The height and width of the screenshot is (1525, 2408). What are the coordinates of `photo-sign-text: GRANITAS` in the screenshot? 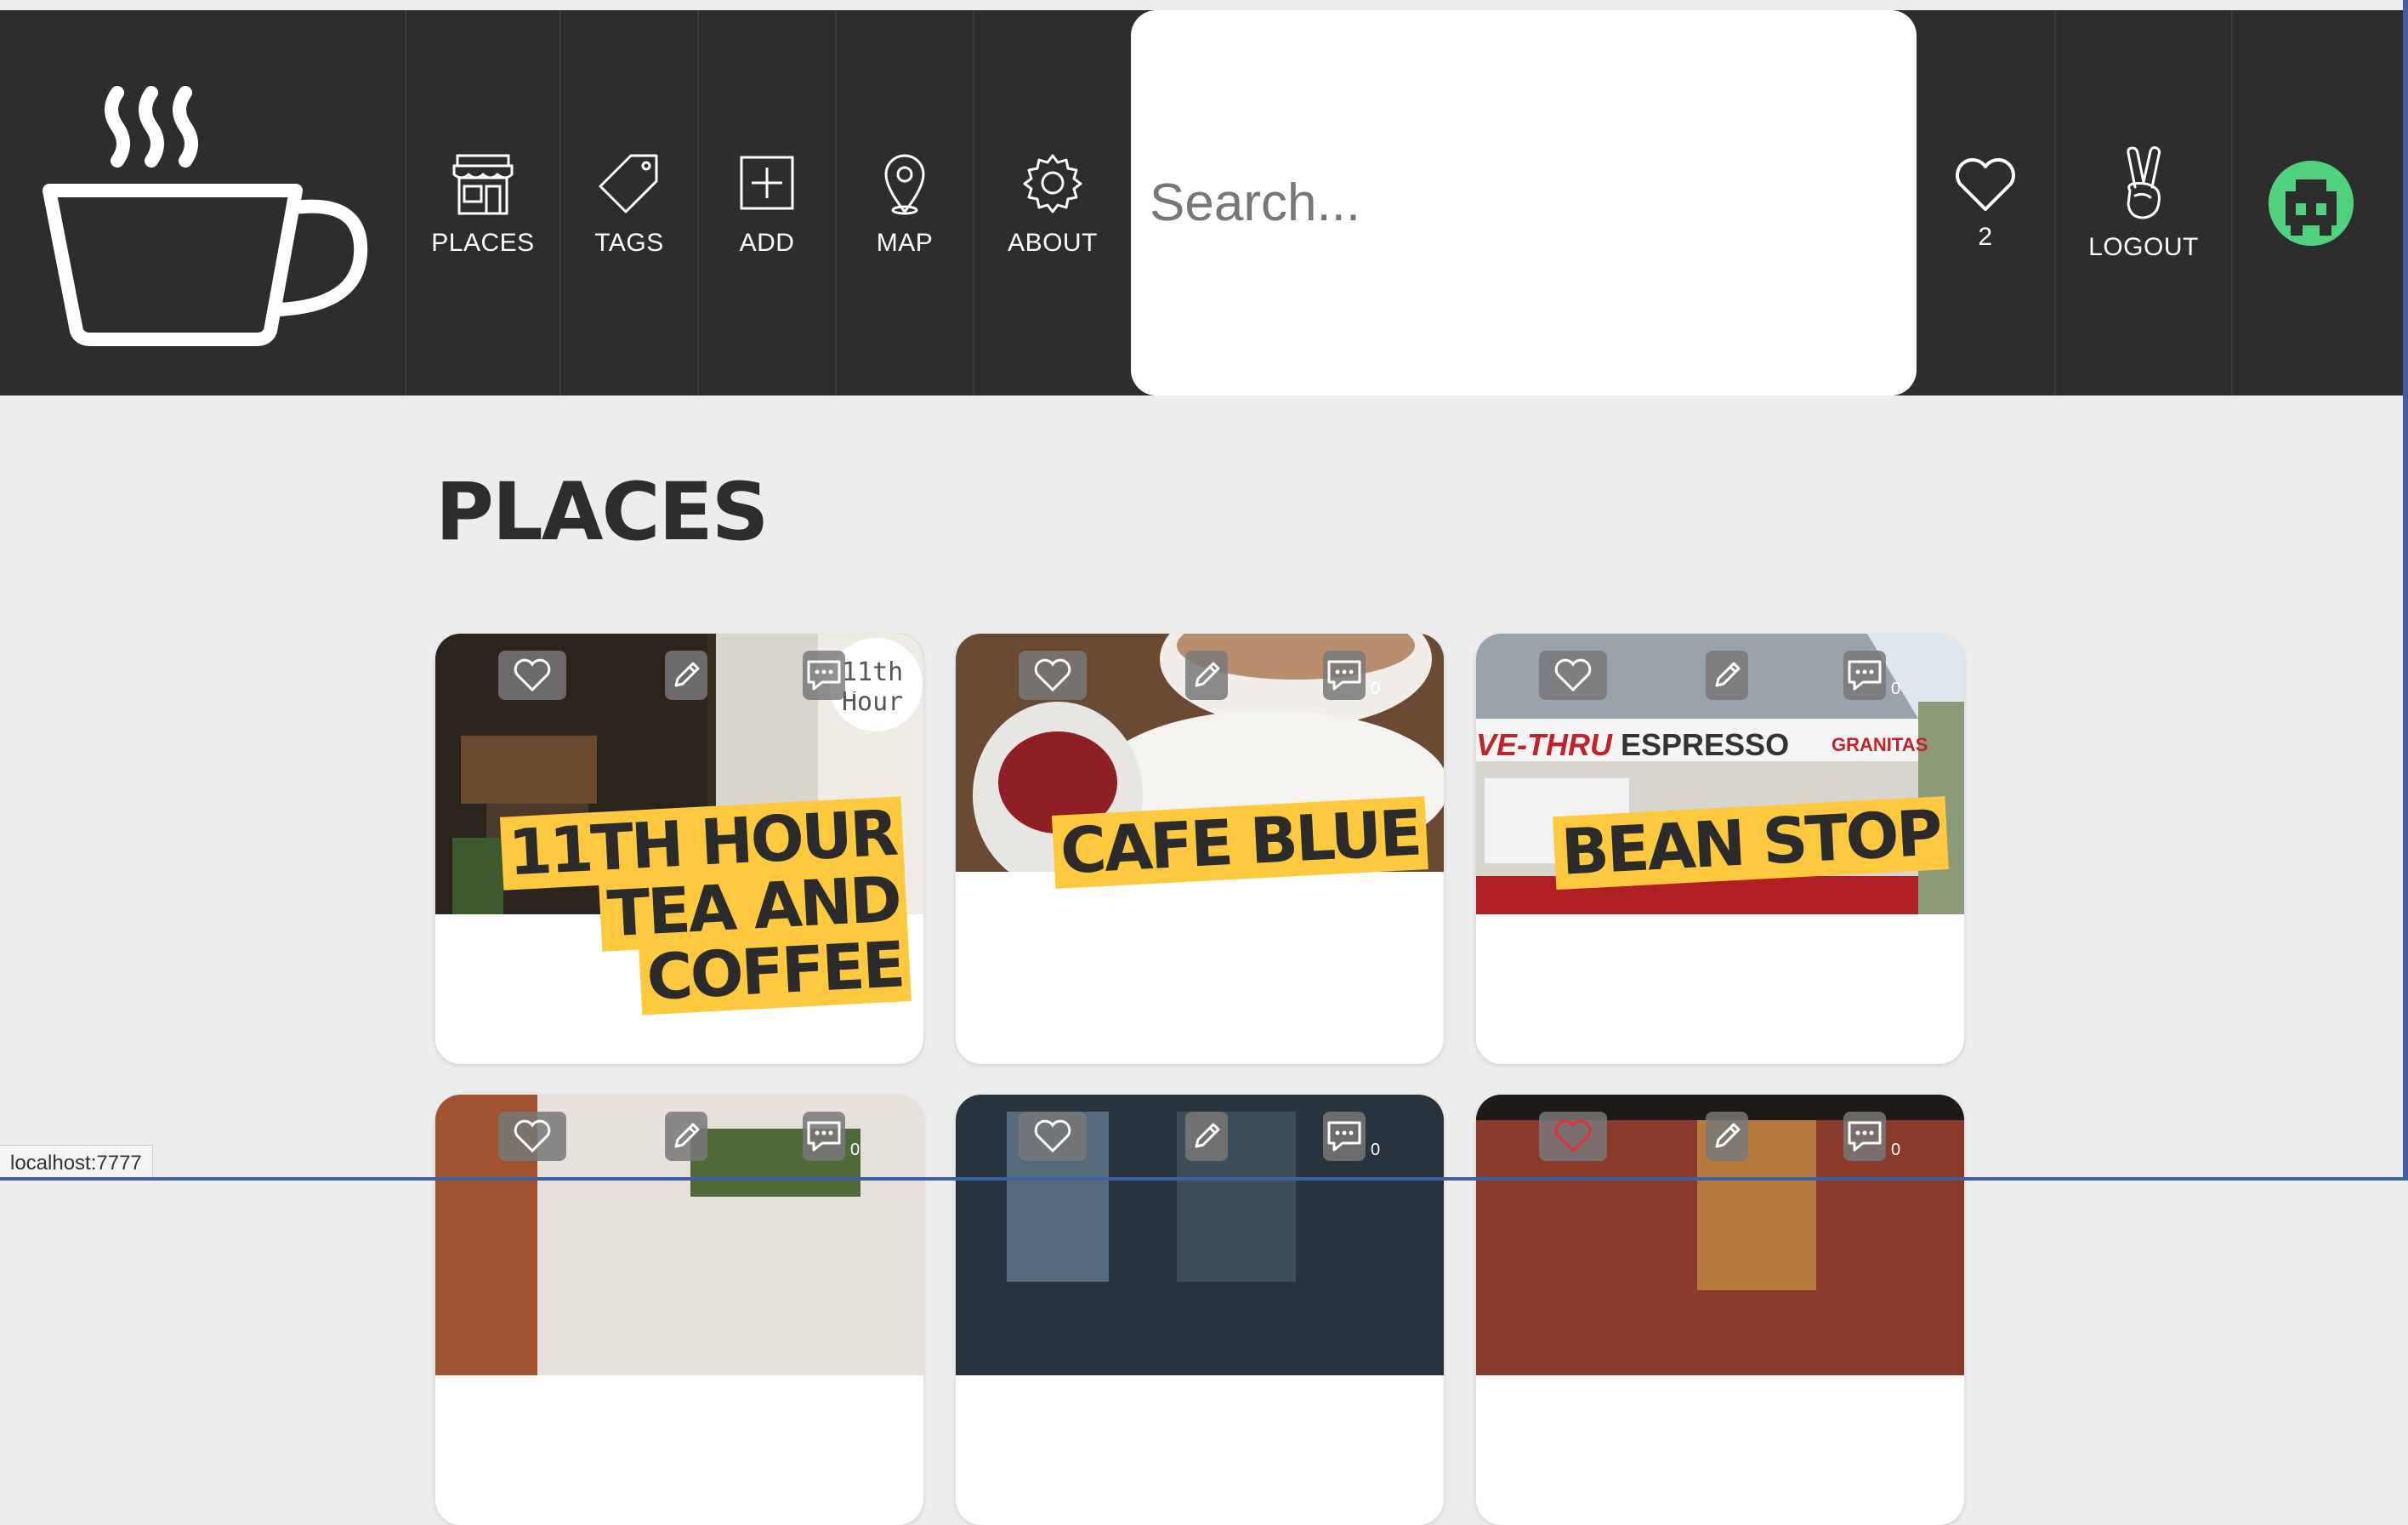 It's located at (1880, 744).